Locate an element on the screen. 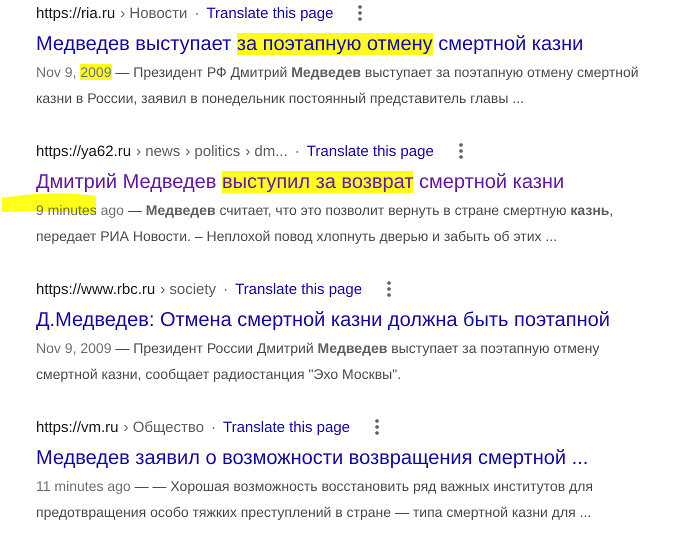 The height and width of the screenshot is (541, 700). result-url: https://ya62.ru is located at coordinates (84, 151).